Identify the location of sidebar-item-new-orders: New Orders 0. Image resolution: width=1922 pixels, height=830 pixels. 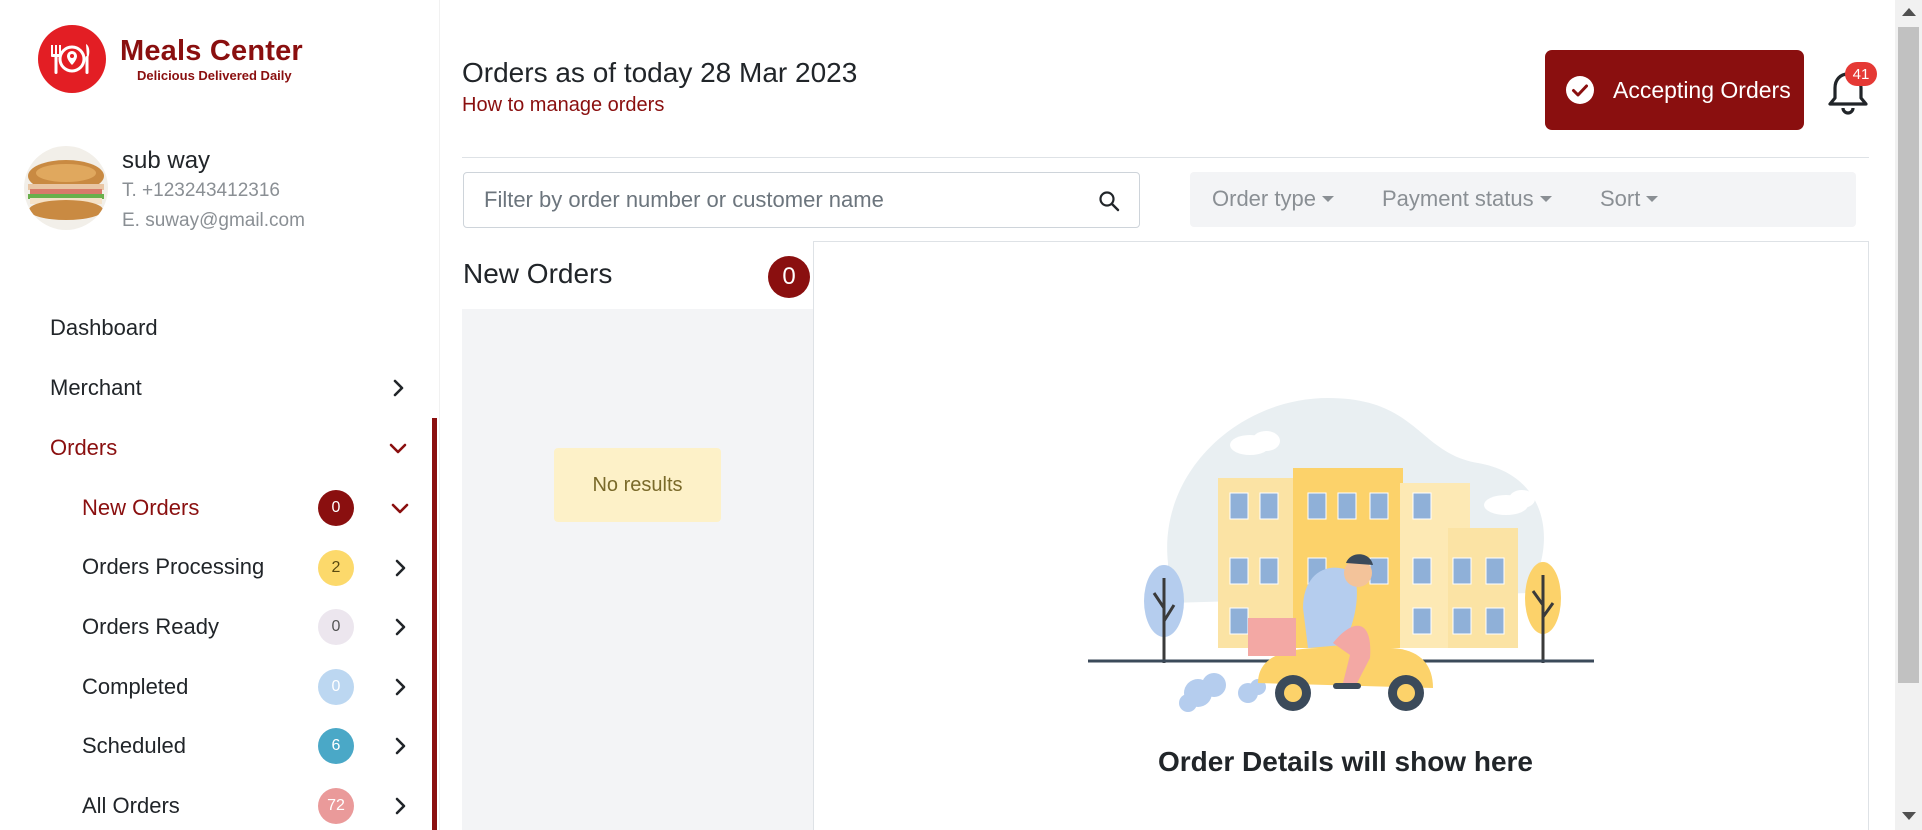
(220, 508).